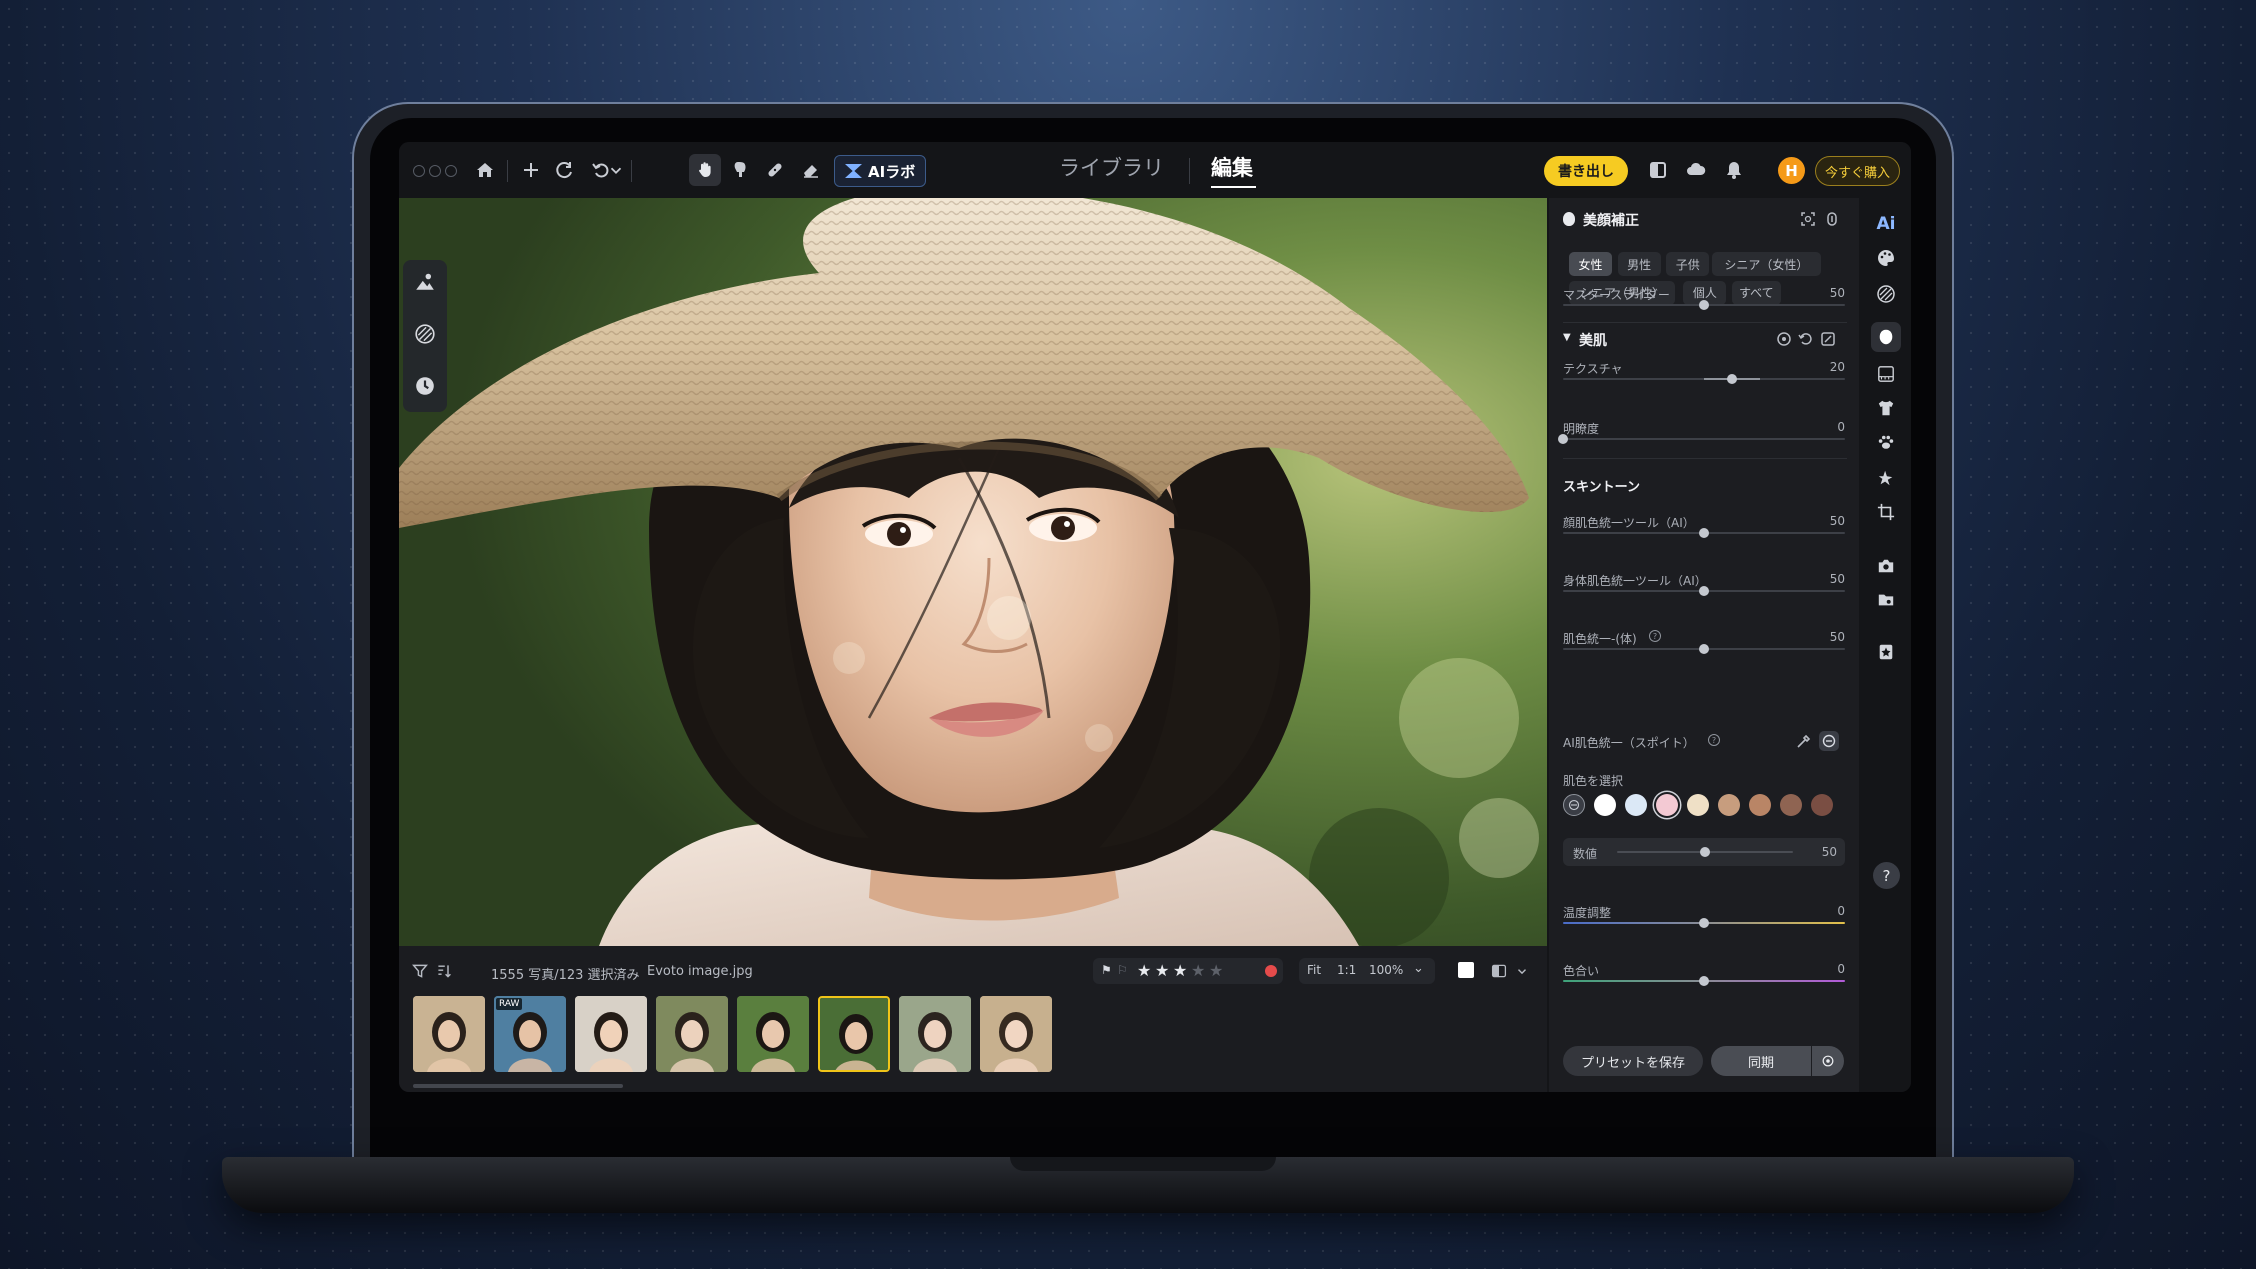 This screenshot has height=1269, width=2256. What do you see at coordinates (1886, 512) in the screenshot?
I see `crop-icon` at bounding box center [1886, 512].